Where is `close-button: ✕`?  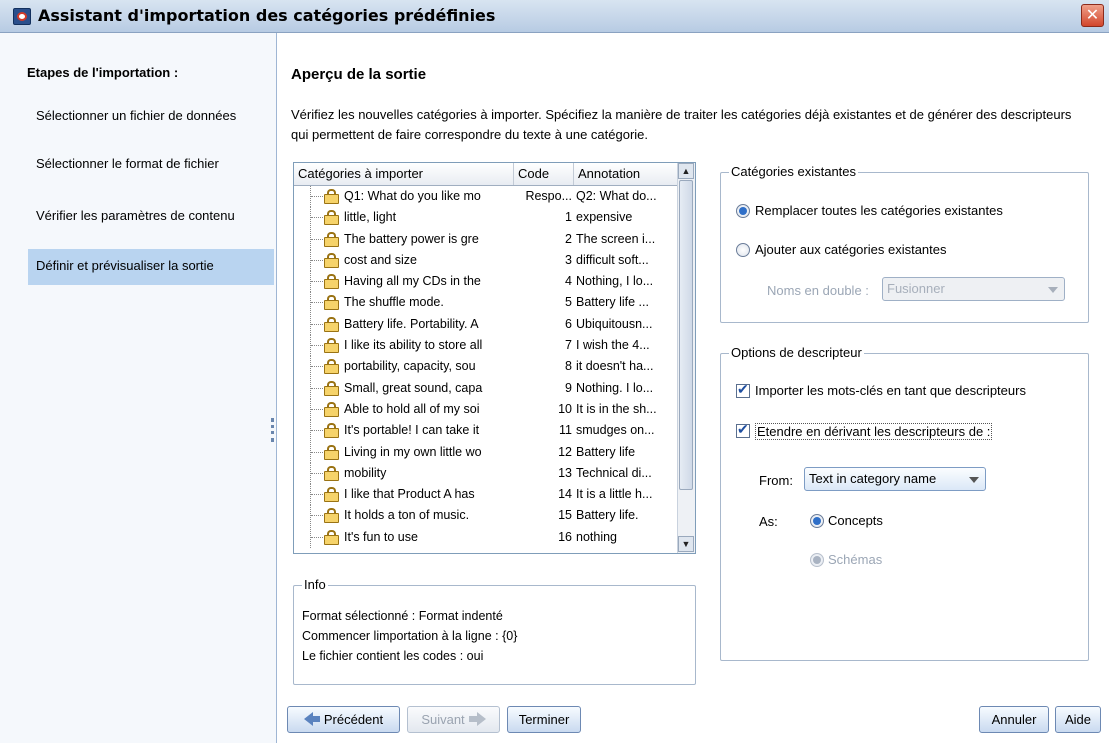
close-button: ✕ is located at coordinates (1092, 15).